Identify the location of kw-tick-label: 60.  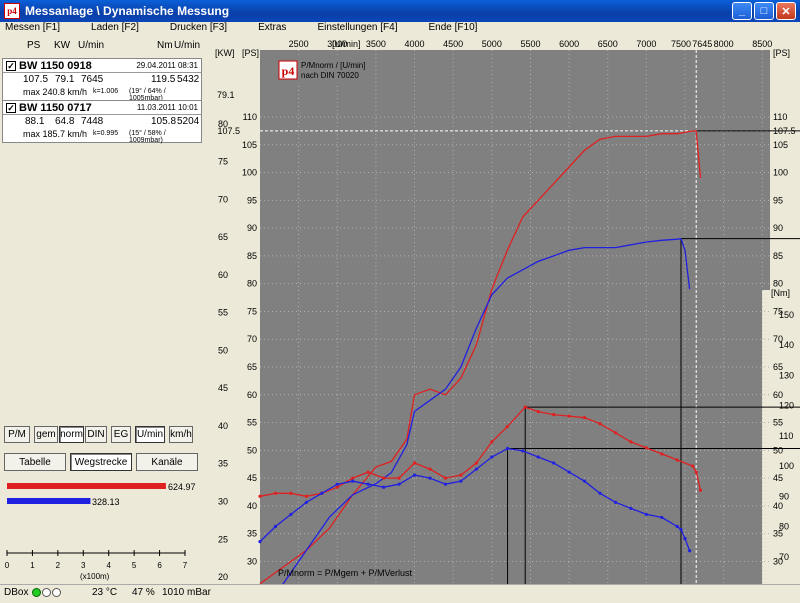
(223, 275).